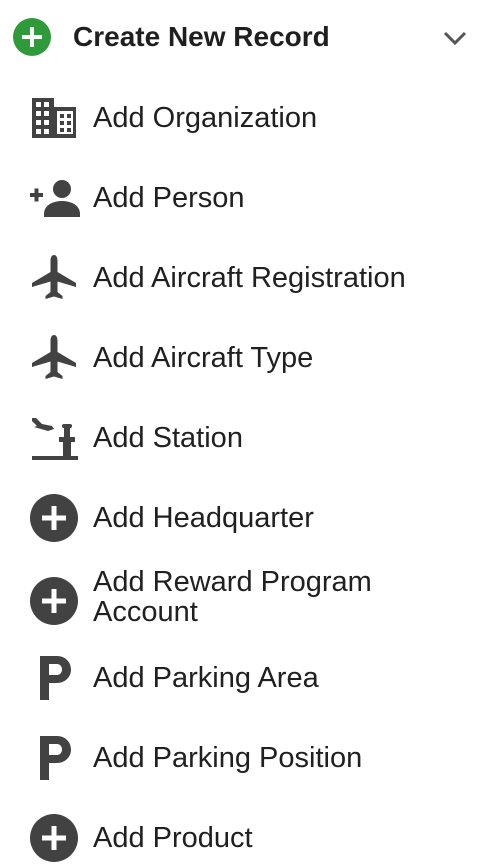  Describe the element at coordinates (206, 678) in the screenshot. I see `menu-item-label: Add Parking Area` at that location.